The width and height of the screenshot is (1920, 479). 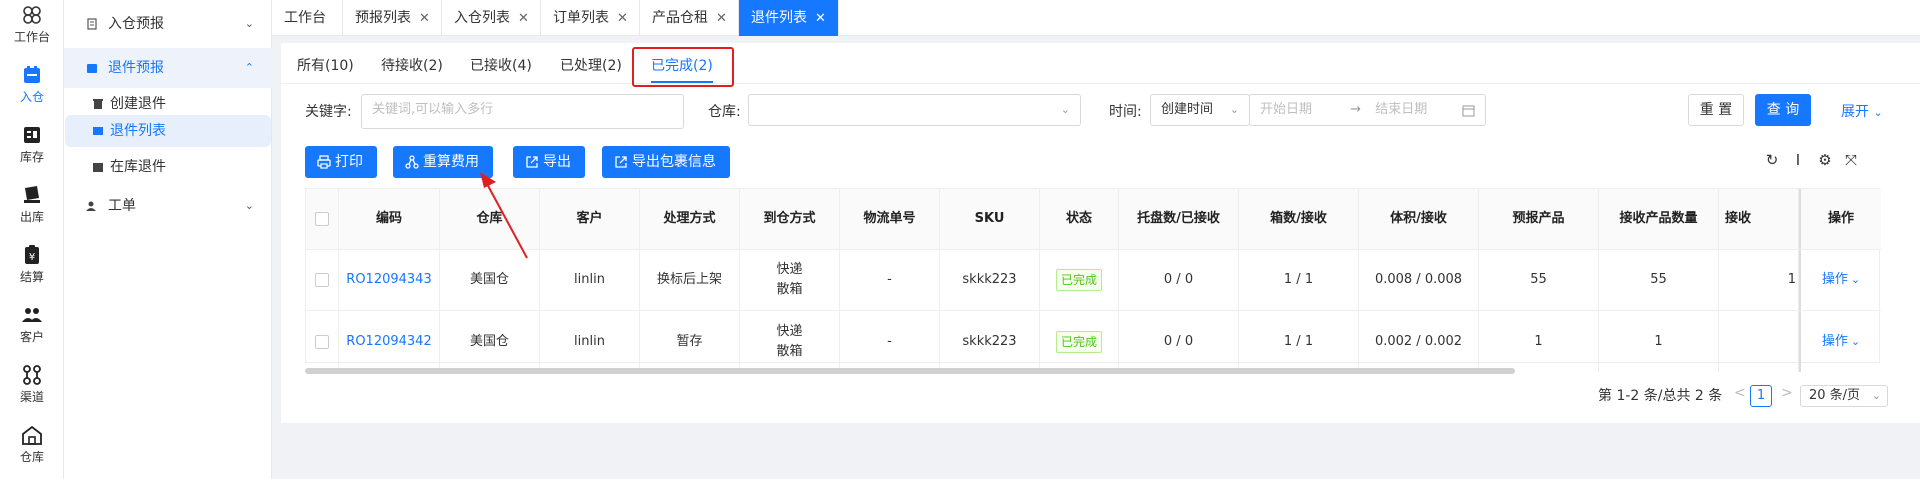 I want to click on start-date-input: 开始日期, so click(x=1286, y=109).